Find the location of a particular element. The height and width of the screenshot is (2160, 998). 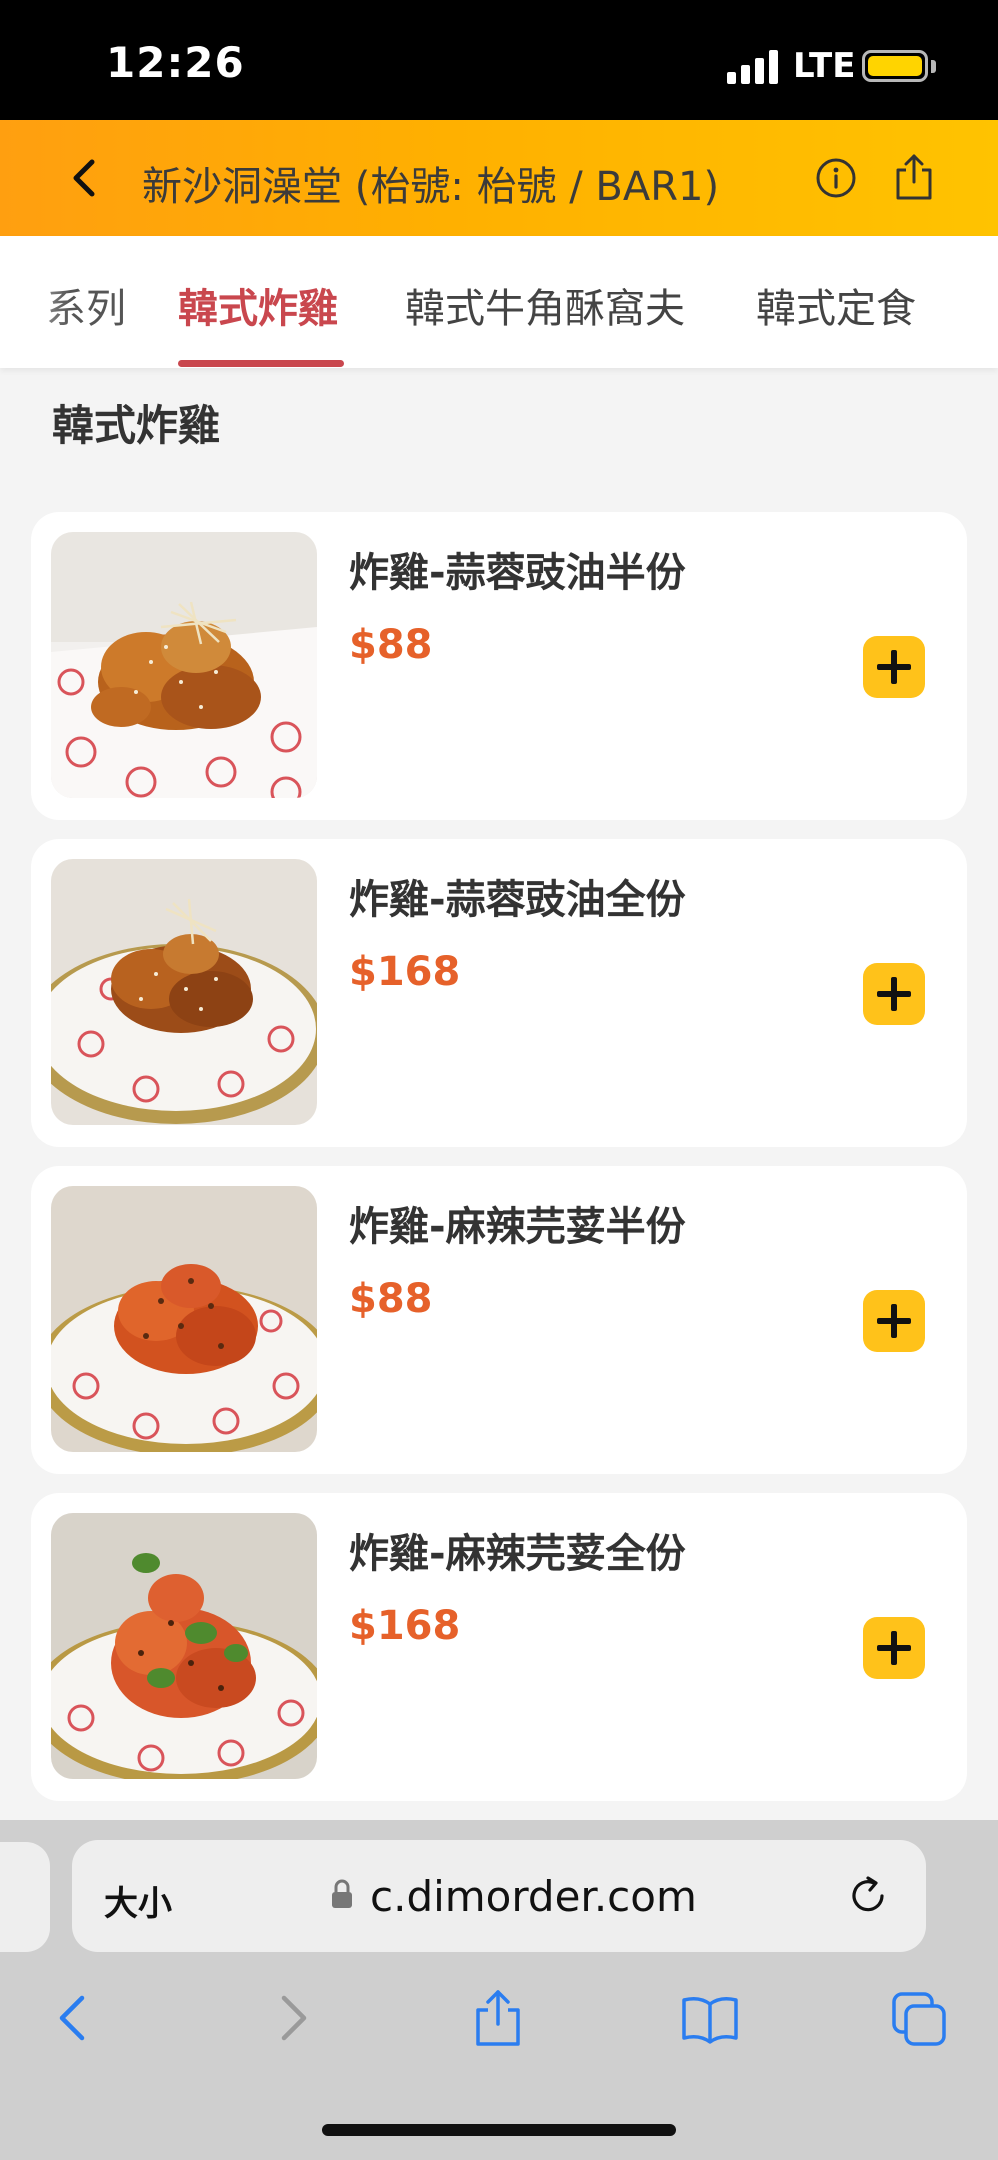

active-tab-indicator is located at coordinates (261, 363).